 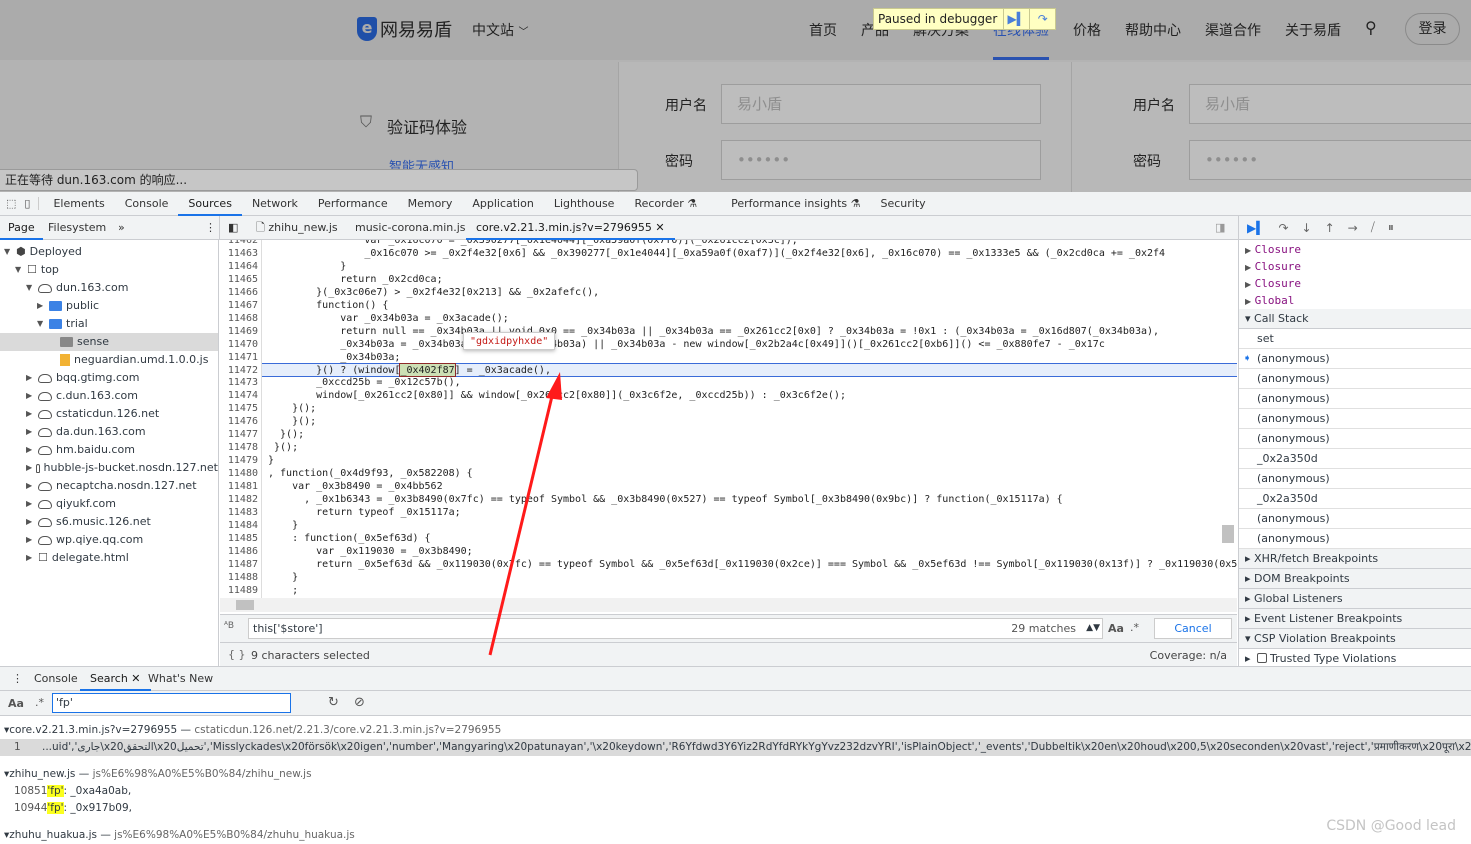 What do you see at coordinates (881, 104) in the screenshot?
I see `username-input: 易小盾` at bounding box center [881, 104].